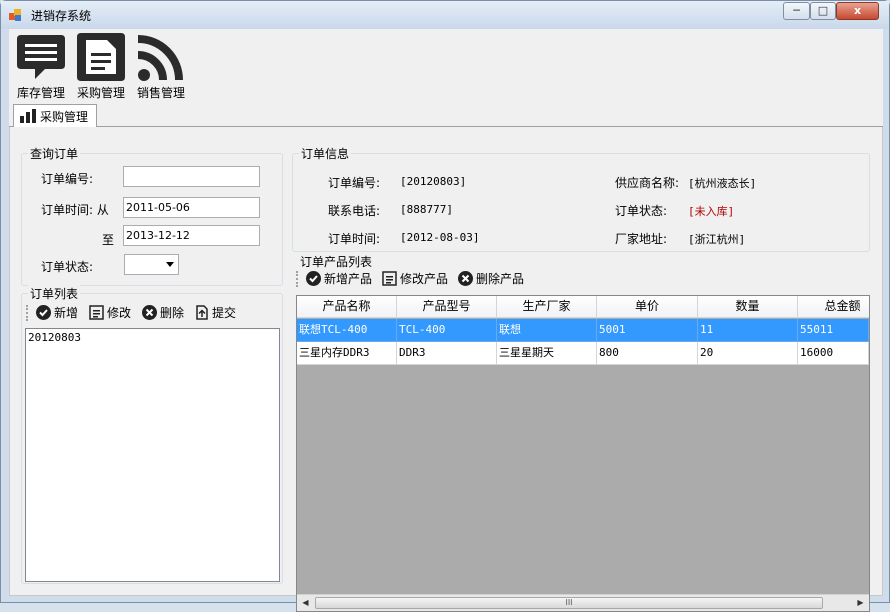 The width and height of the screenshot is (890, 612). What do you see at coordinates (722, 183) in the screenshot?
I see `info-supplier-value: [杭州液态长]` at bounding box center [722, 183].